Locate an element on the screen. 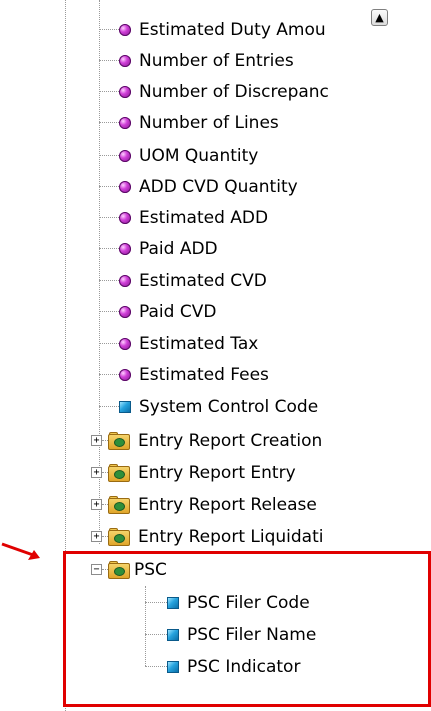  tree-folder-entry-report-release: + Entry Report Release is located at coordinates (204, 504).